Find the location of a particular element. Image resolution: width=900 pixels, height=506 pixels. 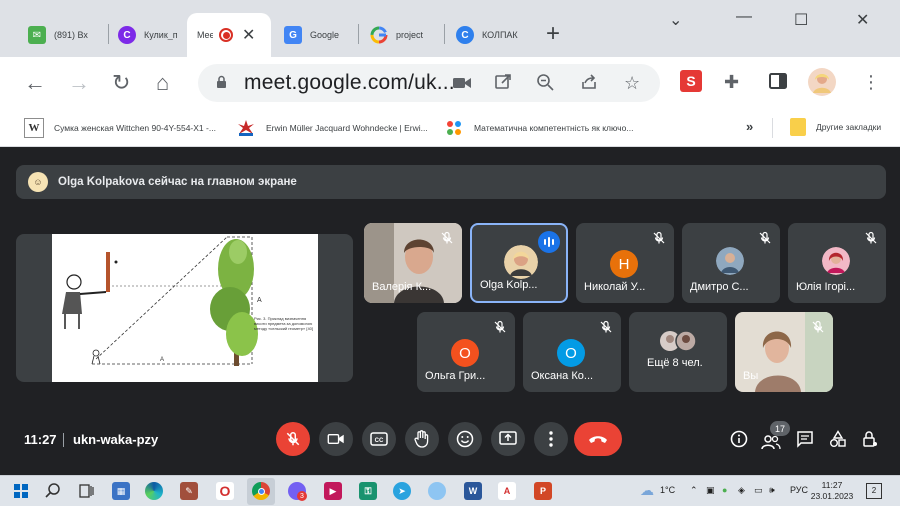

camera-icon is located at coordinates (462, 83).